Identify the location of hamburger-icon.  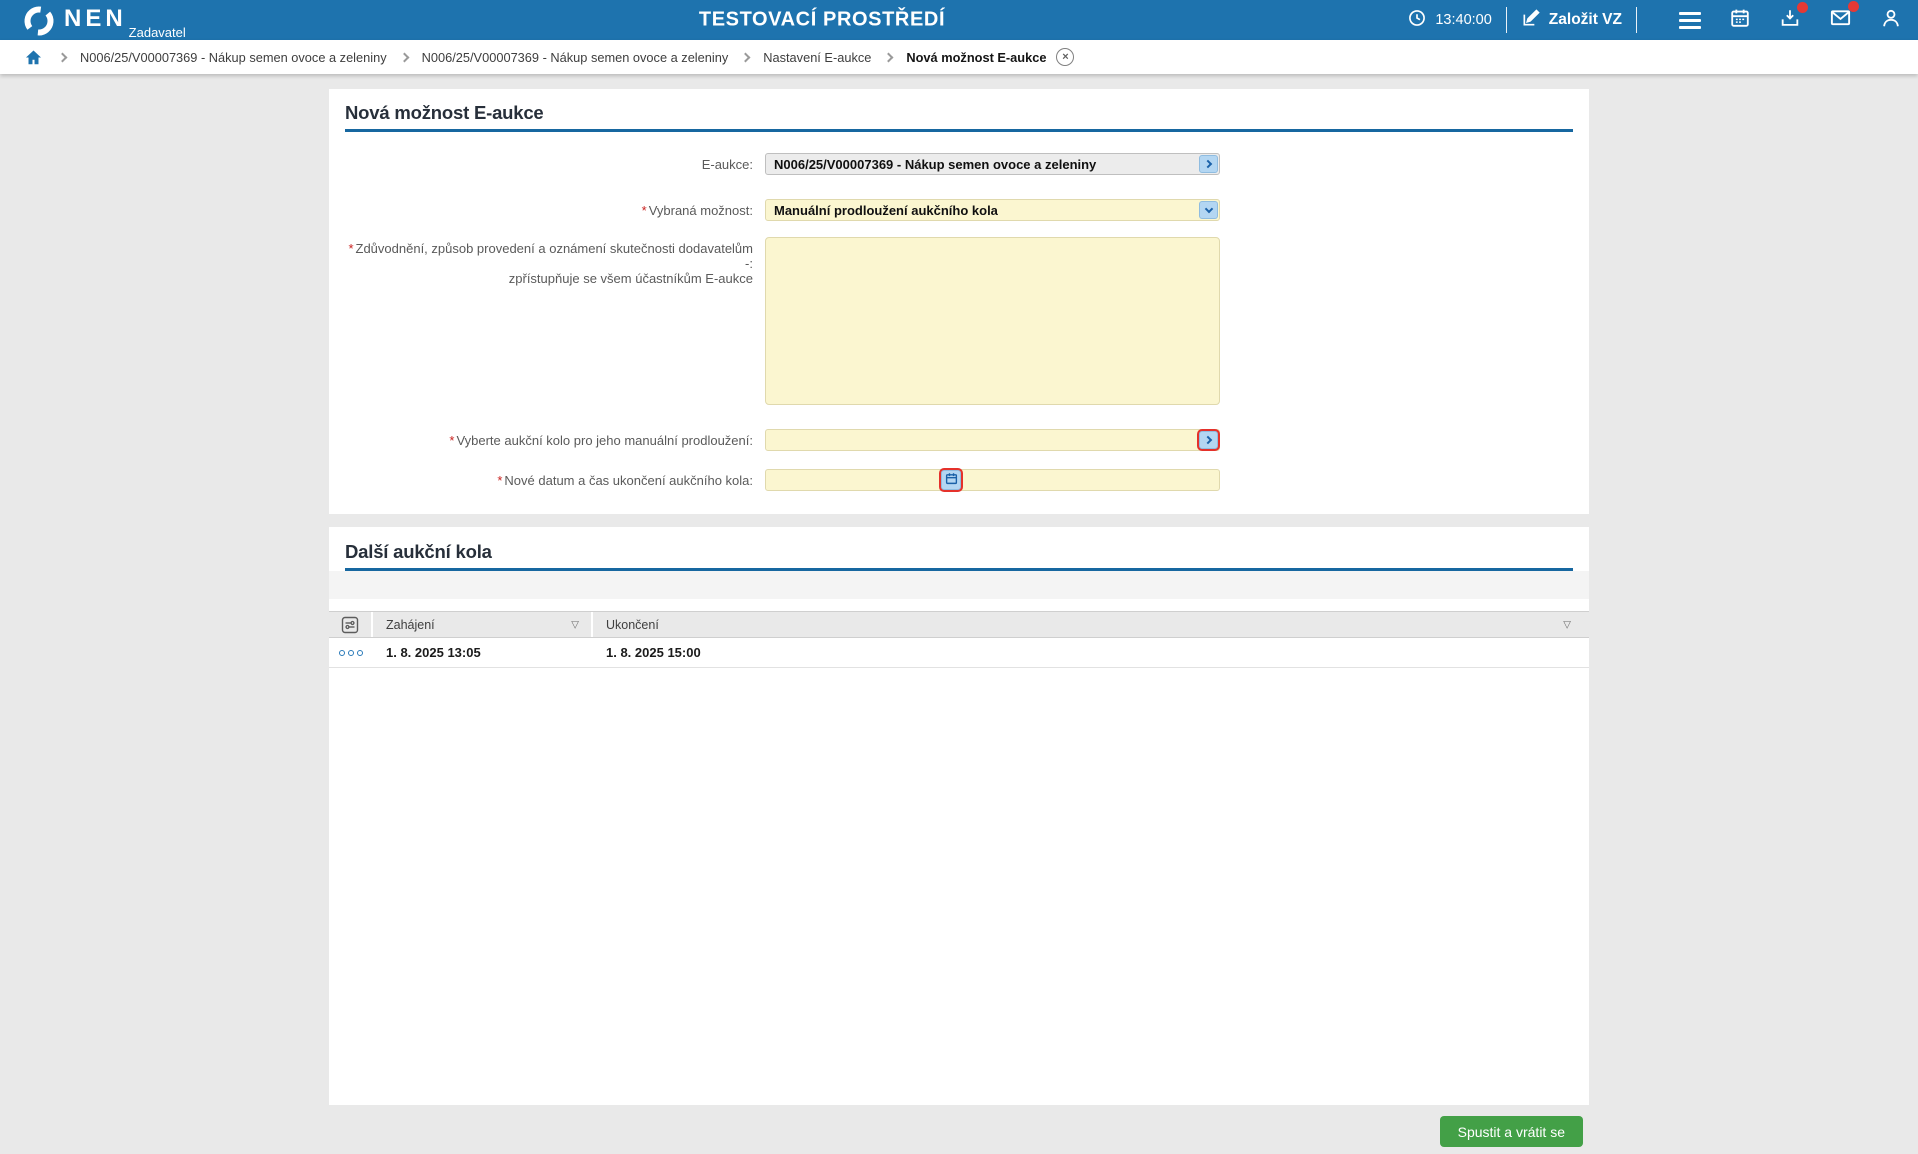
(1690, 20).